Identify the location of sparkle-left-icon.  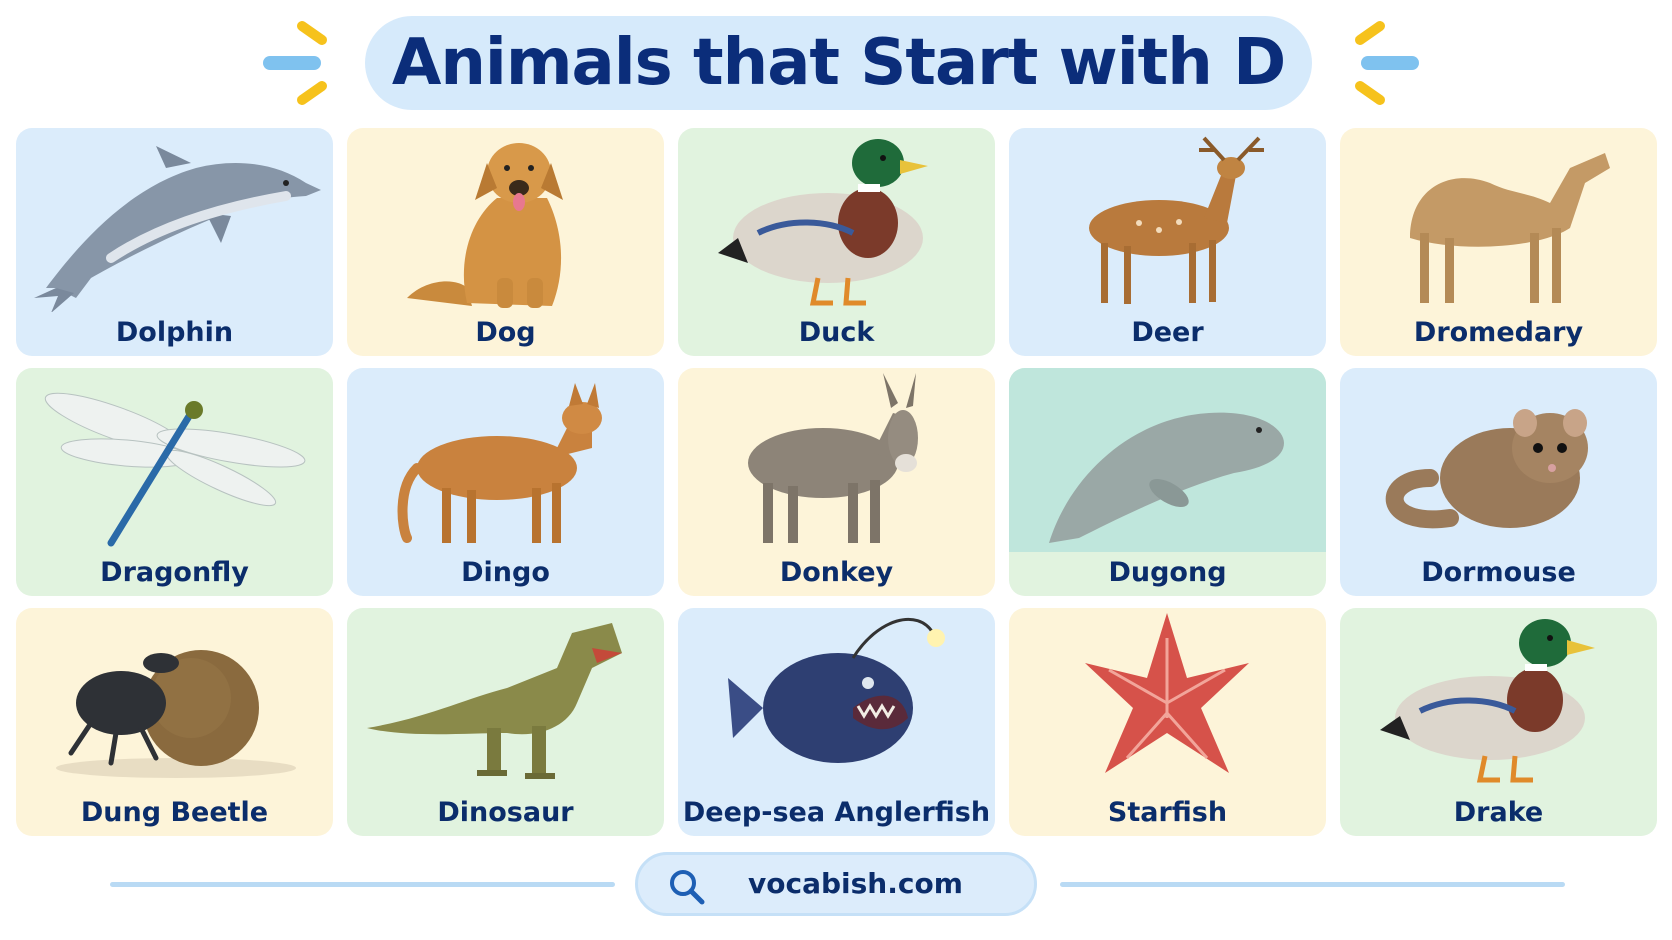
(295, 63).